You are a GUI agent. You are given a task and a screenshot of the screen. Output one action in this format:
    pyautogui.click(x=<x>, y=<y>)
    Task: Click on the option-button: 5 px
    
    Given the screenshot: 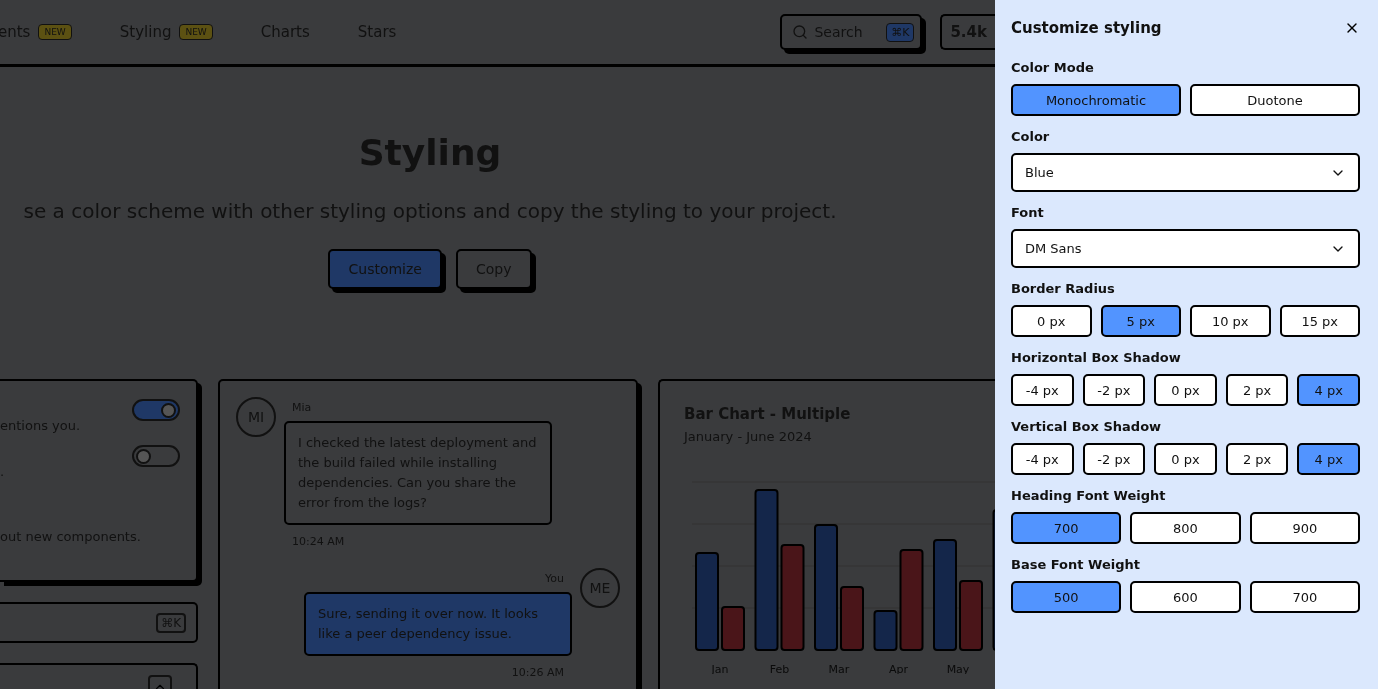 What is the action you would take?
    pyautogui.click(x=1140, y=321)
    